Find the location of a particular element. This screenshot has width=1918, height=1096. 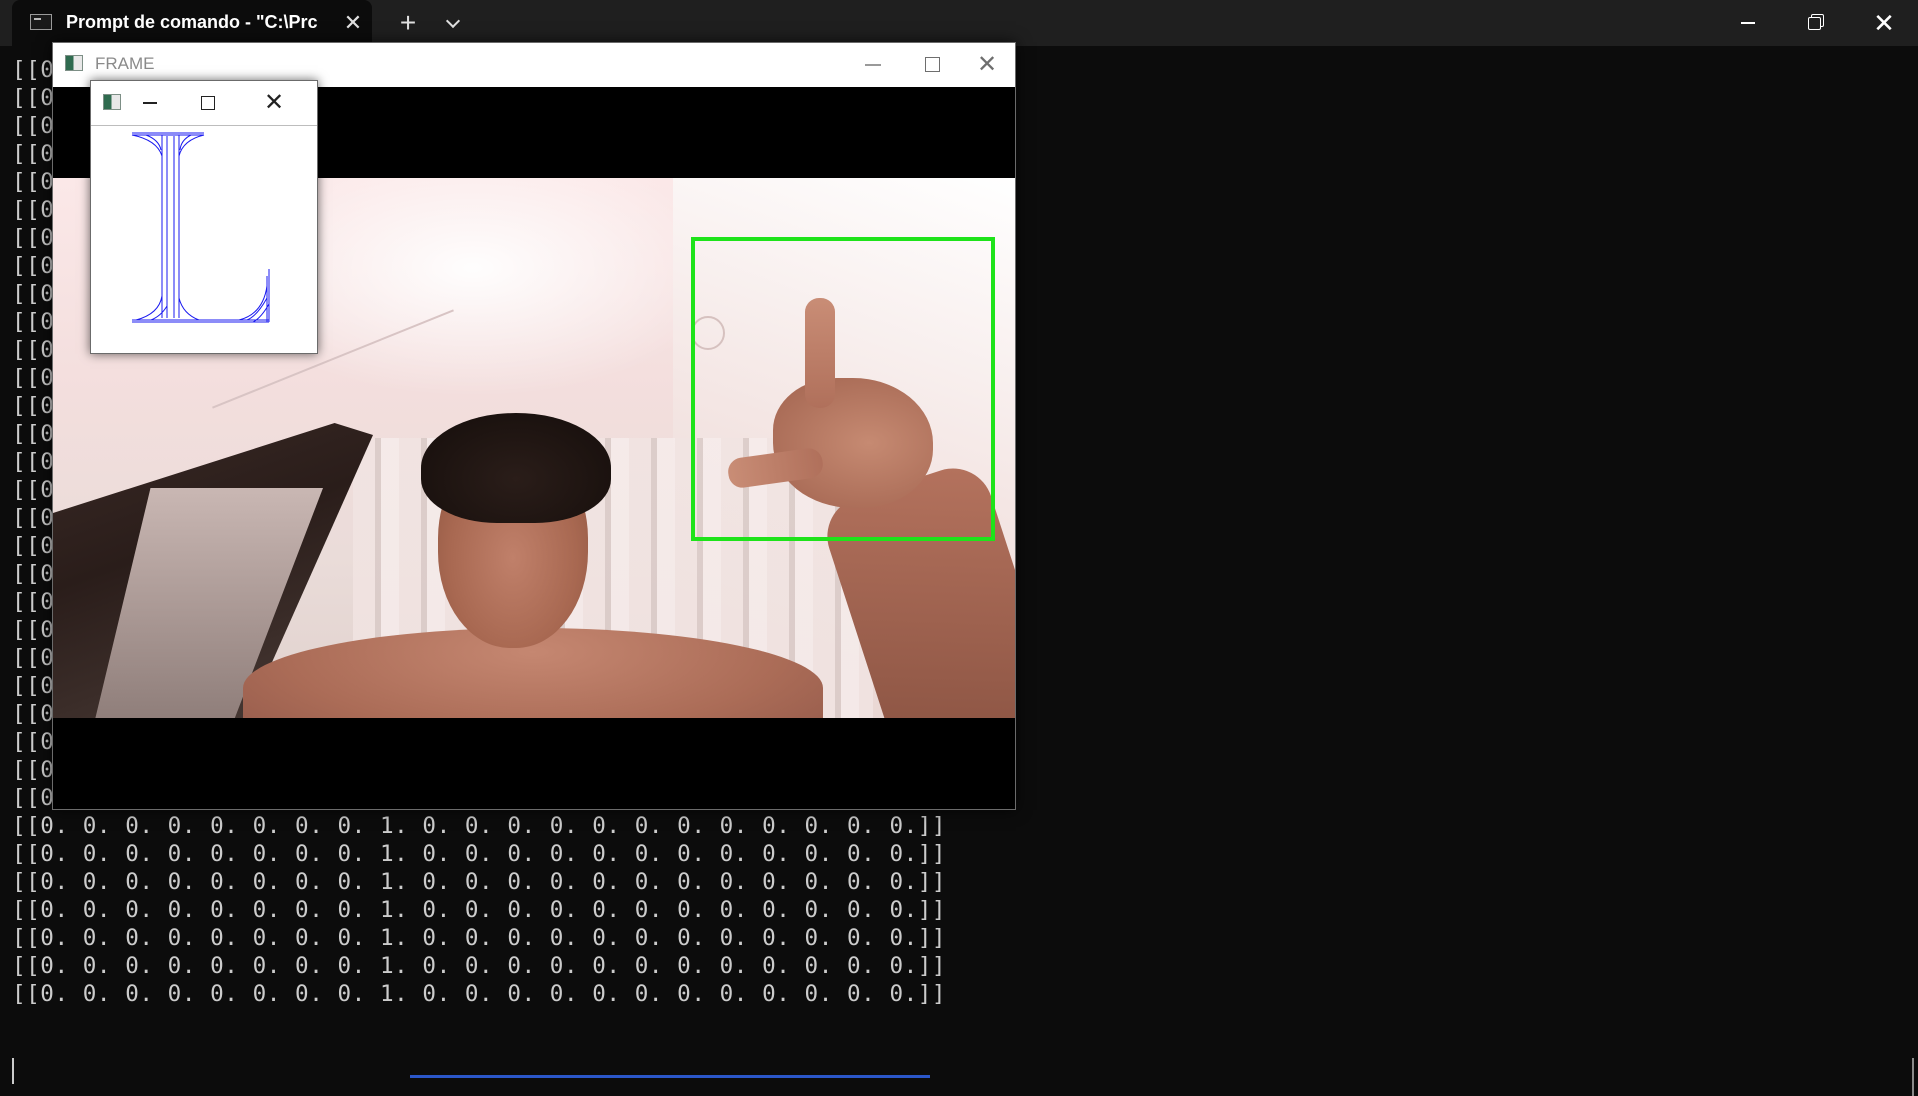

prediction-close-icon: ✕ is located at coordinates (274, 103).